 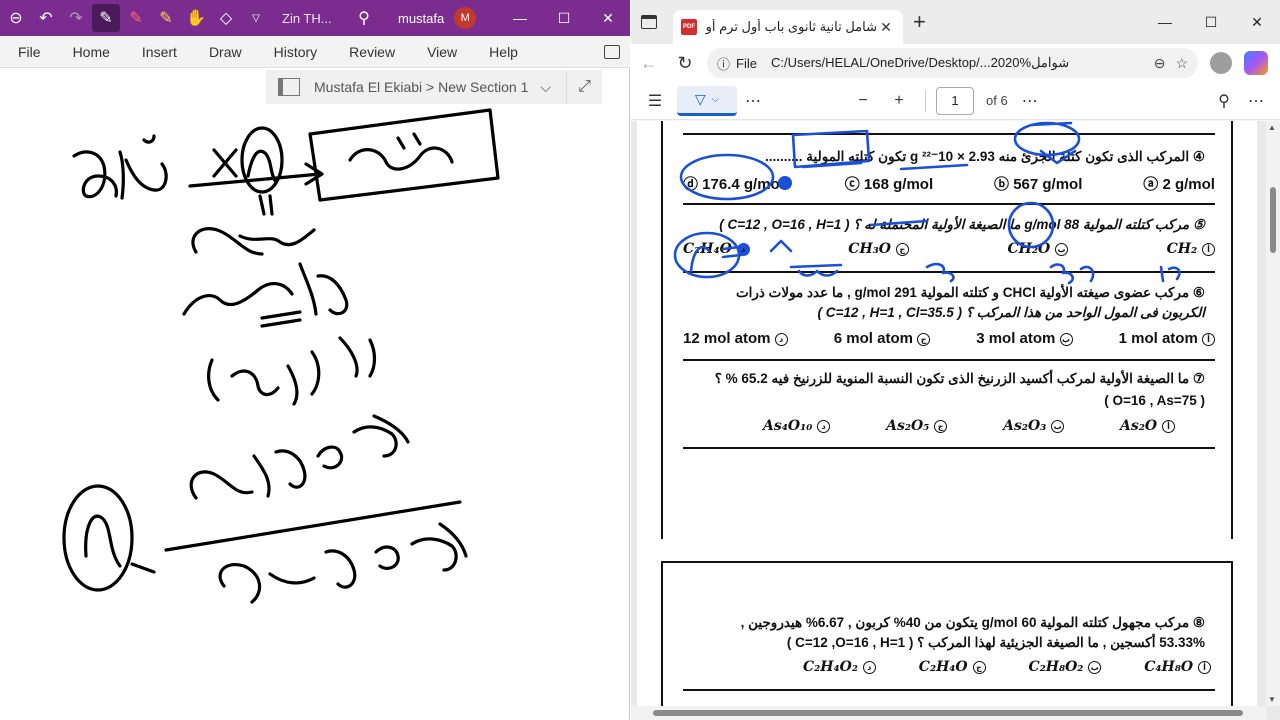 I want to click on page-number-input: 1, so click(x=955, y=100).